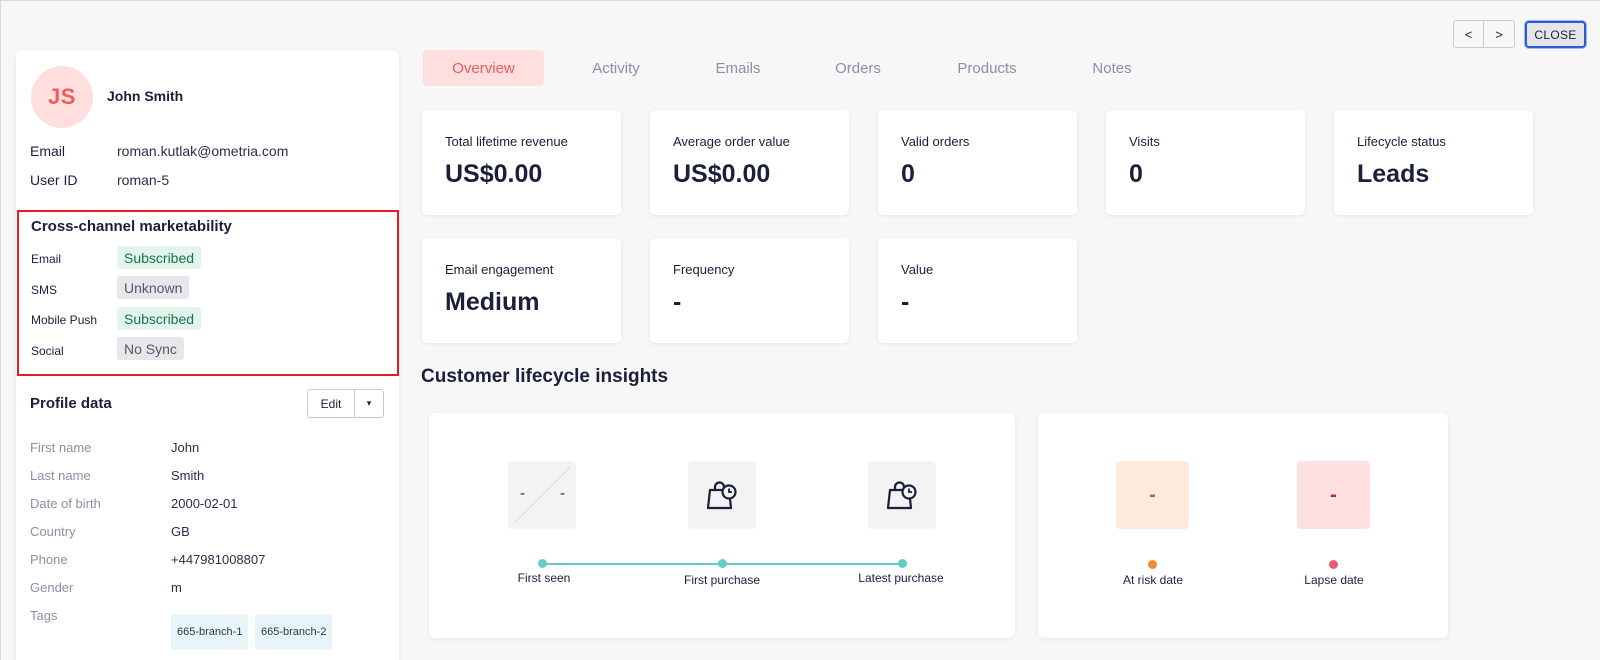 The image size is (1600, 660). I want to click on latest-purchase-tile, so click(902, 495).